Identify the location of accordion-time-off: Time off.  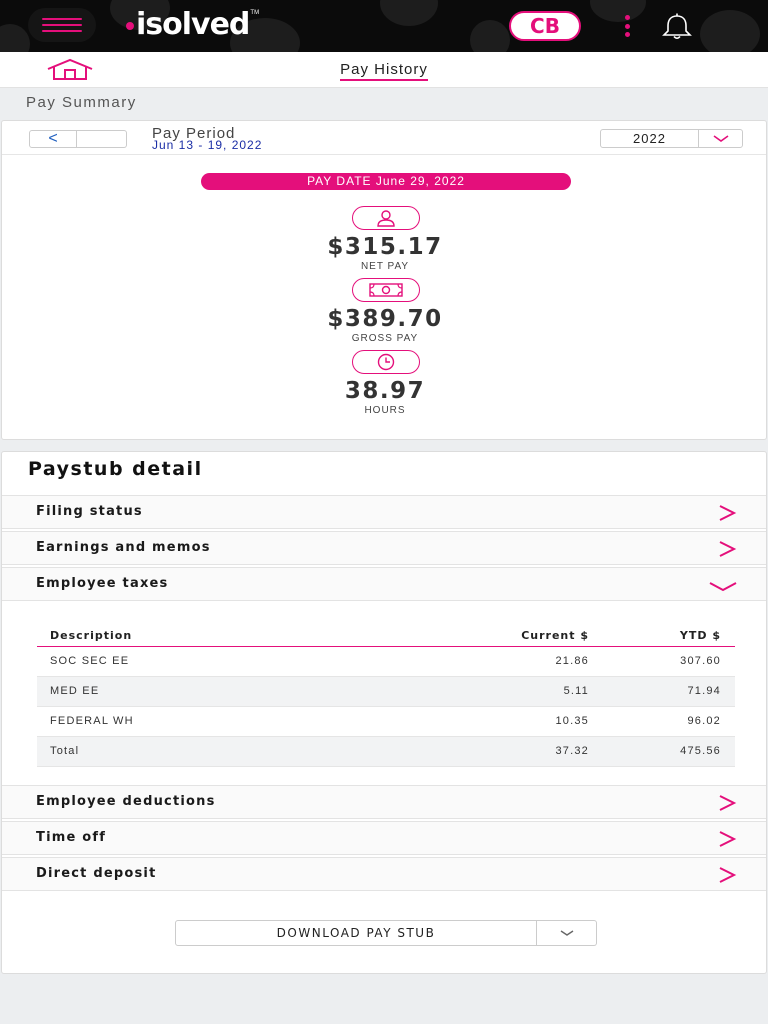
(384, 838).